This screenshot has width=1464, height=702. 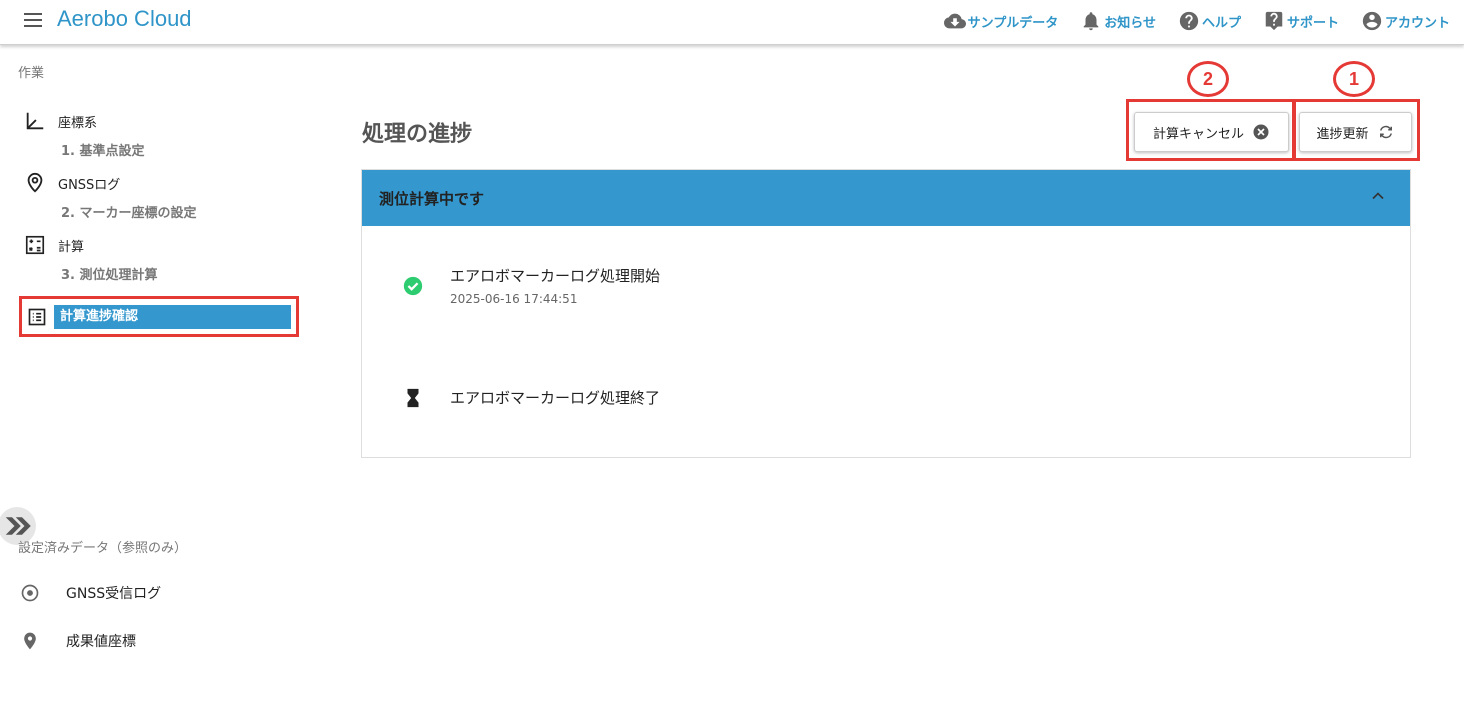 What do you see at coordinates (1385, 132) in the screenshot?
I see `refresh-icon` at bounding box center [1385, 132].